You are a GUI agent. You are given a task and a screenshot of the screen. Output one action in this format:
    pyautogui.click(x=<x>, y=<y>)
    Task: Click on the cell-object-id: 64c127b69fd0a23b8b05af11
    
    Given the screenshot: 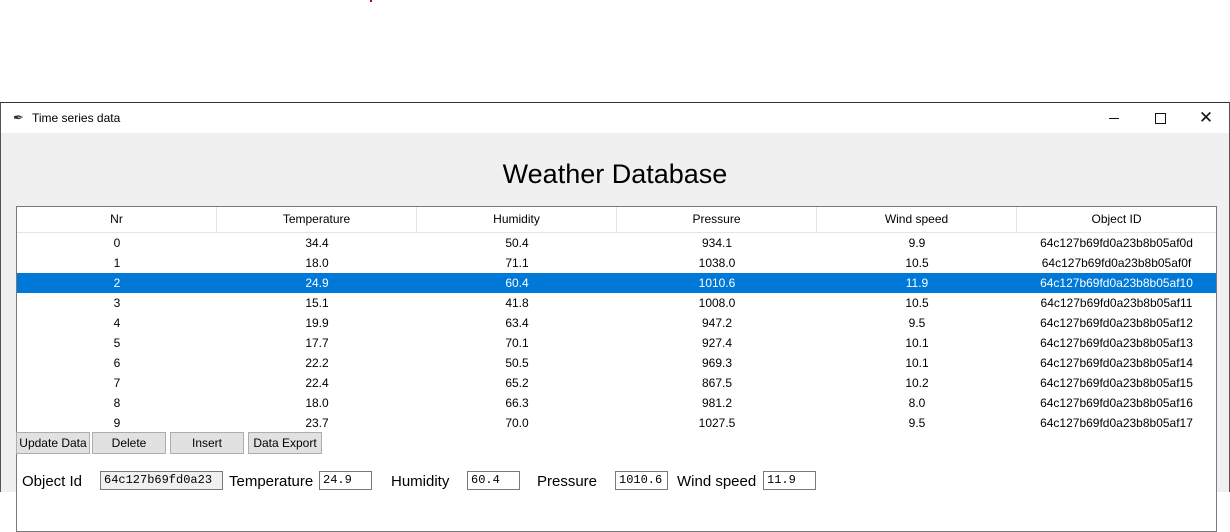 What is the action you would take?
    pyautogui.click(x=1116, y=303)
    